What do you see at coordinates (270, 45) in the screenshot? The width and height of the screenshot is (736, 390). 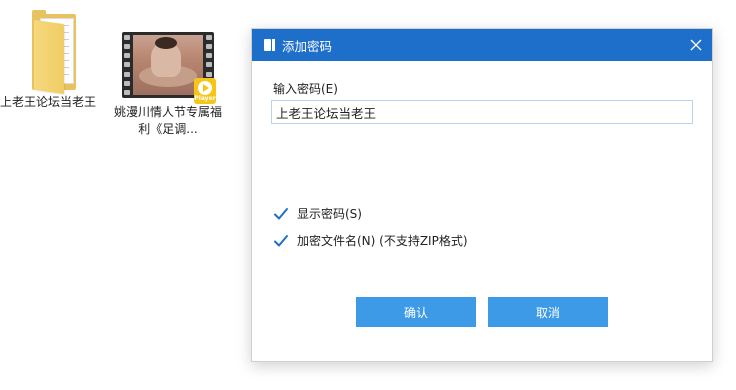 I see `archive-icon` at bounding box center [270, 45].